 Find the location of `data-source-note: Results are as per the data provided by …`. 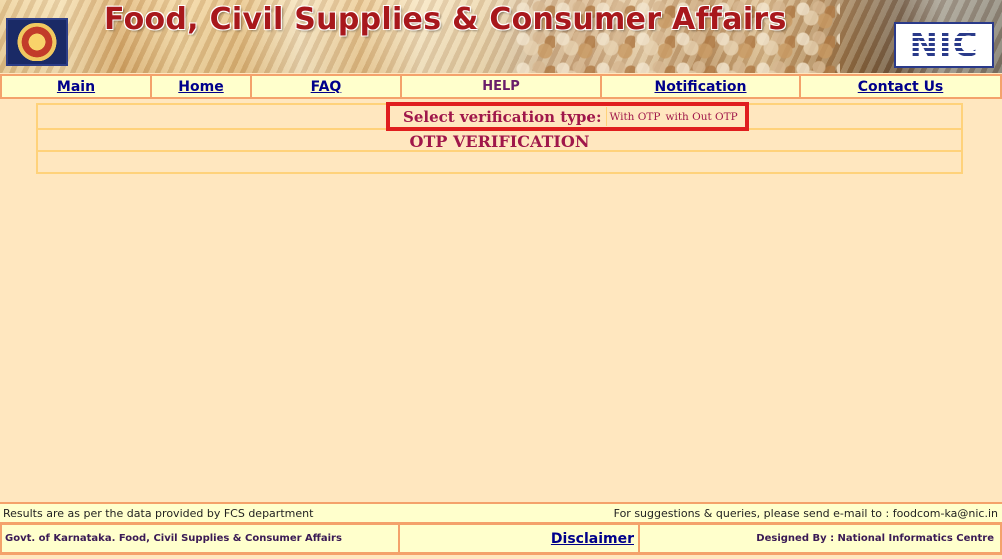

data-source-note: Results are as per the data provided by … is located at coordinates (158, 513).